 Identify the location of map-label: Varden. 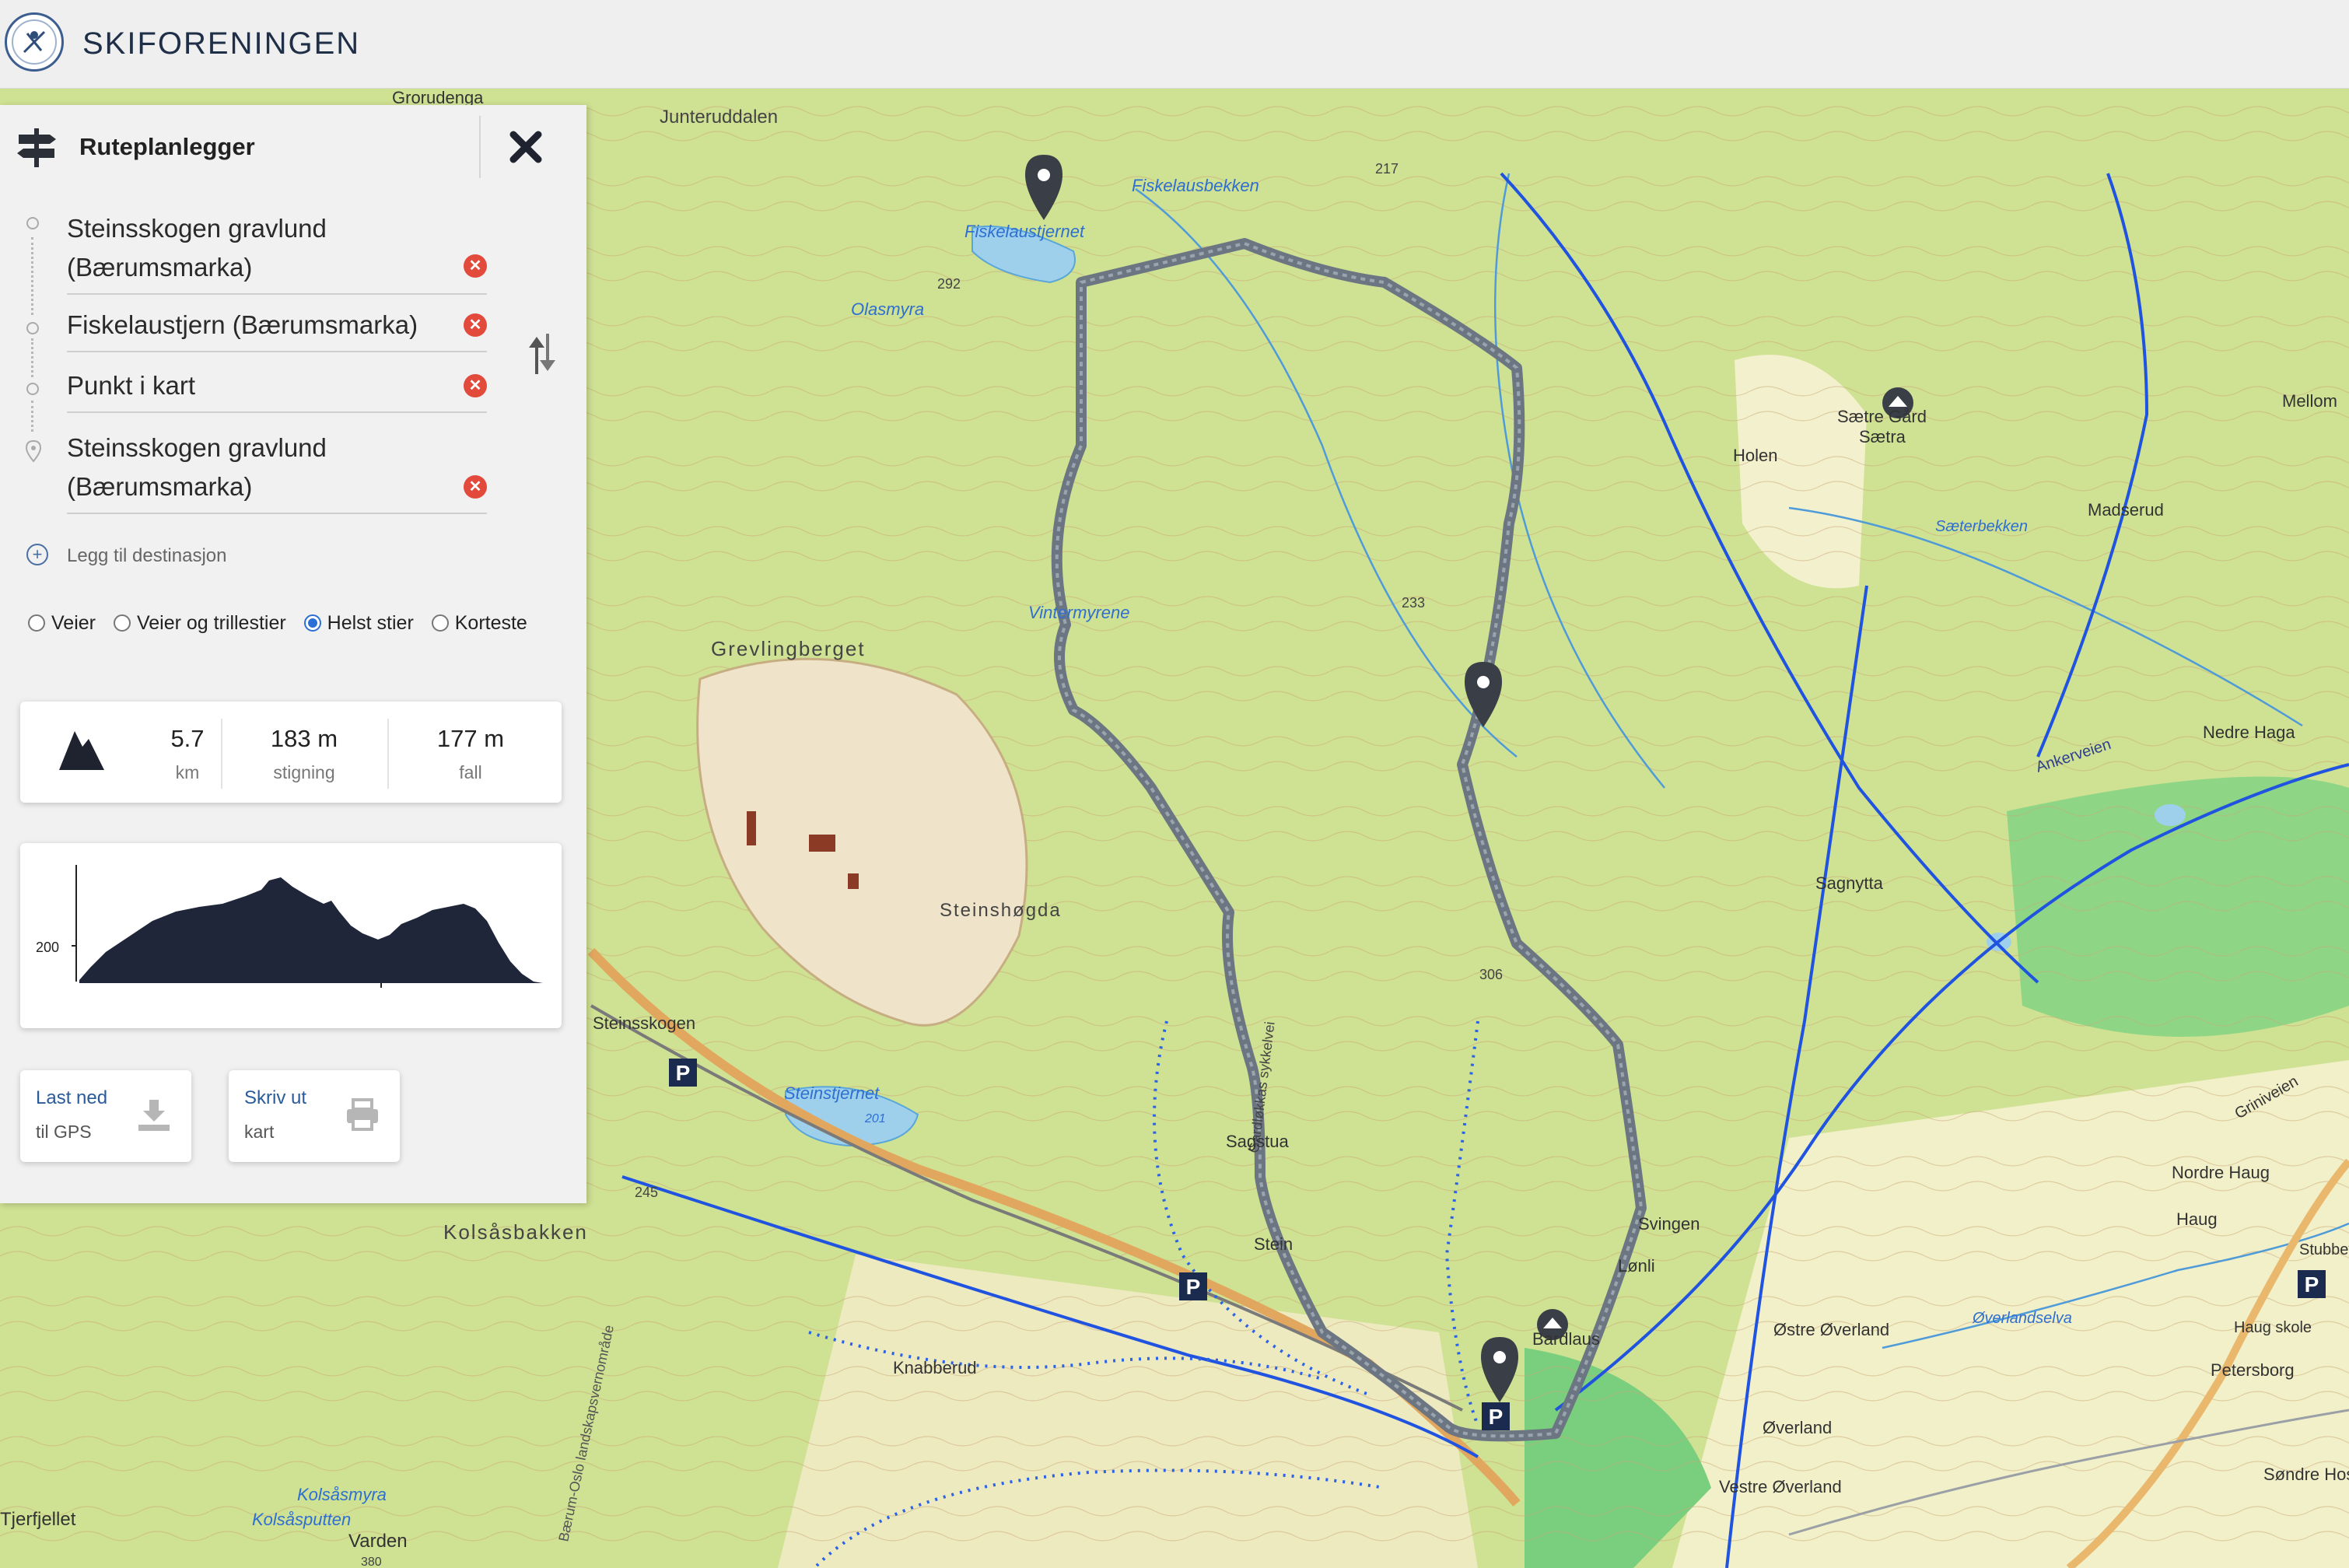
(378, 1542).